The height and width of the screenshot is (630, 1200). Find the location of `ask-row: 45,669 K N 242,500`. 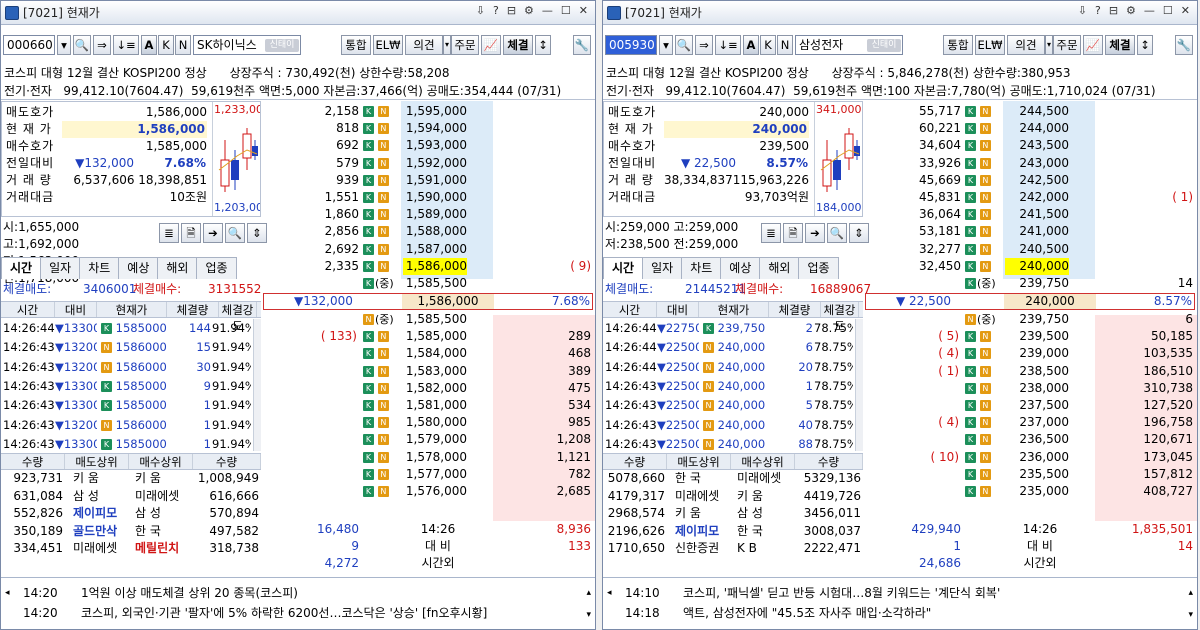

ask-row: 45,669 K N 242,500 is located at coordinates (1030, 180).